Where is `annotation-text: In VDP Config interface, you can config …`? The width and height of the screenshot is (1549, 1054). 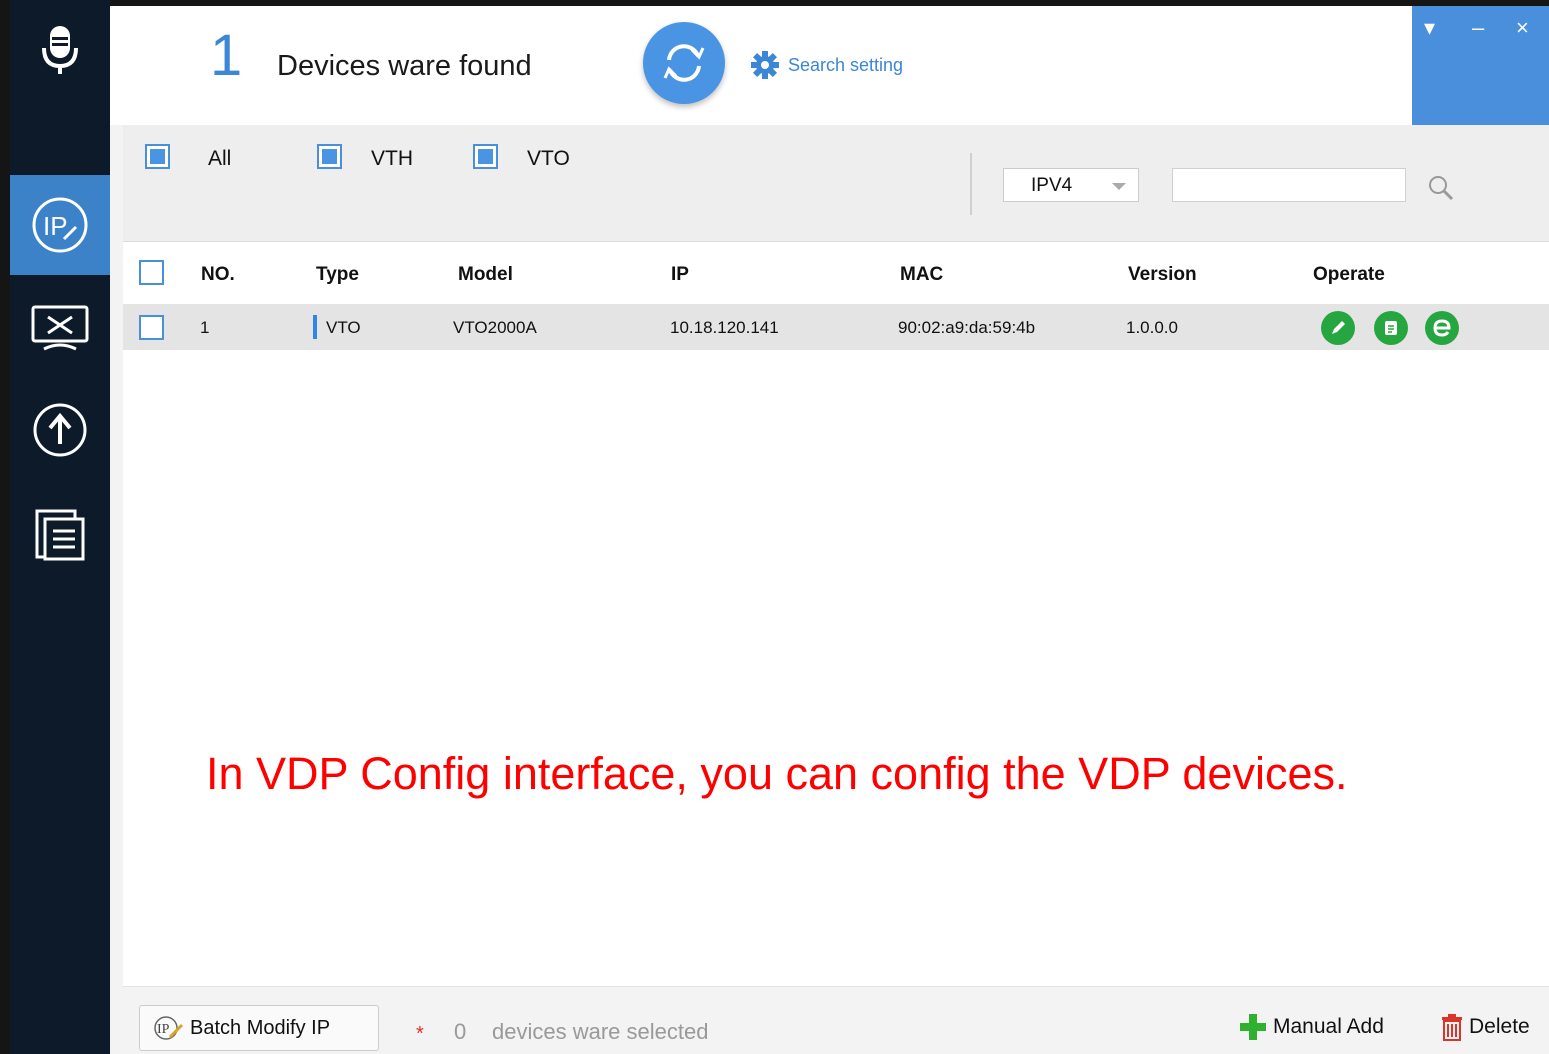 annotation-text: In VDP Config interface, you can config … is located at coordinates (777, 773).